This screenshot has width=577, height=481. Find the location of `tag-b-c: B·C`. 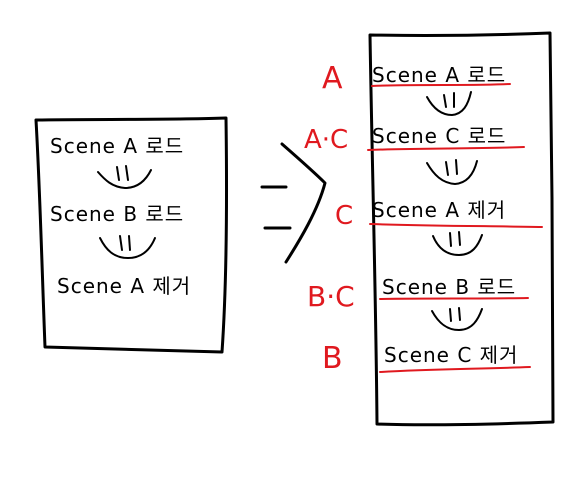

tag-b-c: B·C is located at coordinates (331, 296).